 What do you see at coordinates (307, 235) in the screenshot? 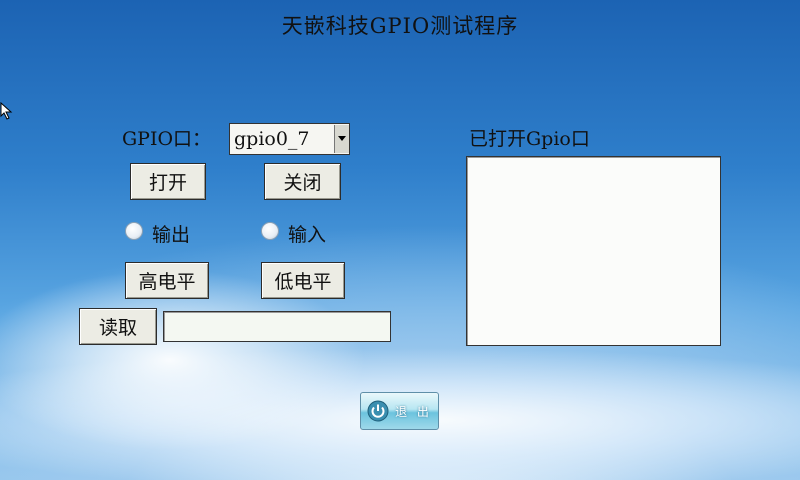
I see `input-radio-label: 输入` at bounding box center [307, 235].